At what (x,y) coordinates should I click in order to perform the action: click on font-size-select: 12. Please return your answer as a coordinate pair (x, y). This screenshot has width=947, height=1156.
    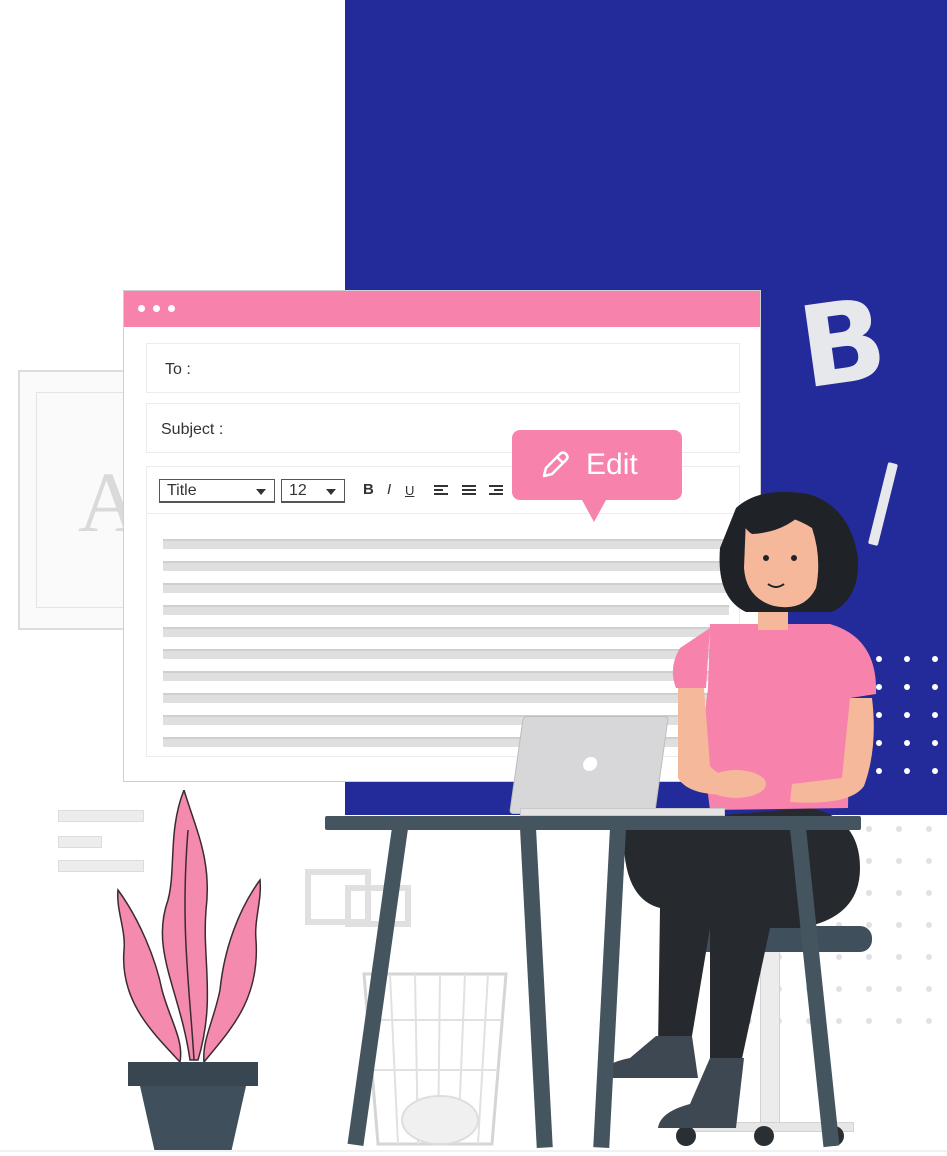
    Looking at the image, I should click on (313, 491).